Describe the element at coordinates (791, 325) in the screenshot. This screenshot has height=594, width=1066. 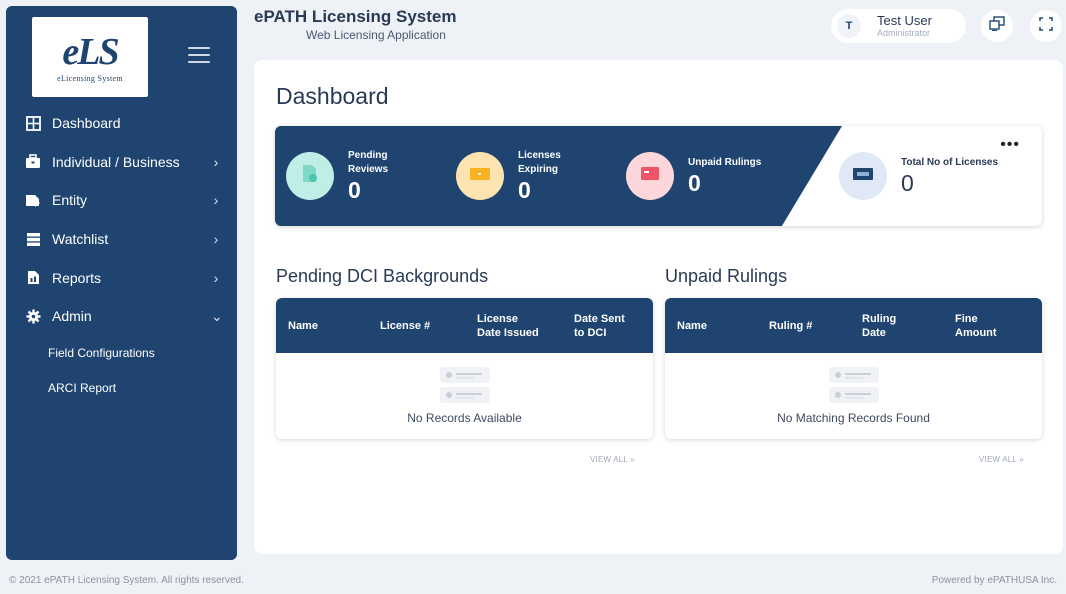
I see `column-header-line: Ruling #` at that location.